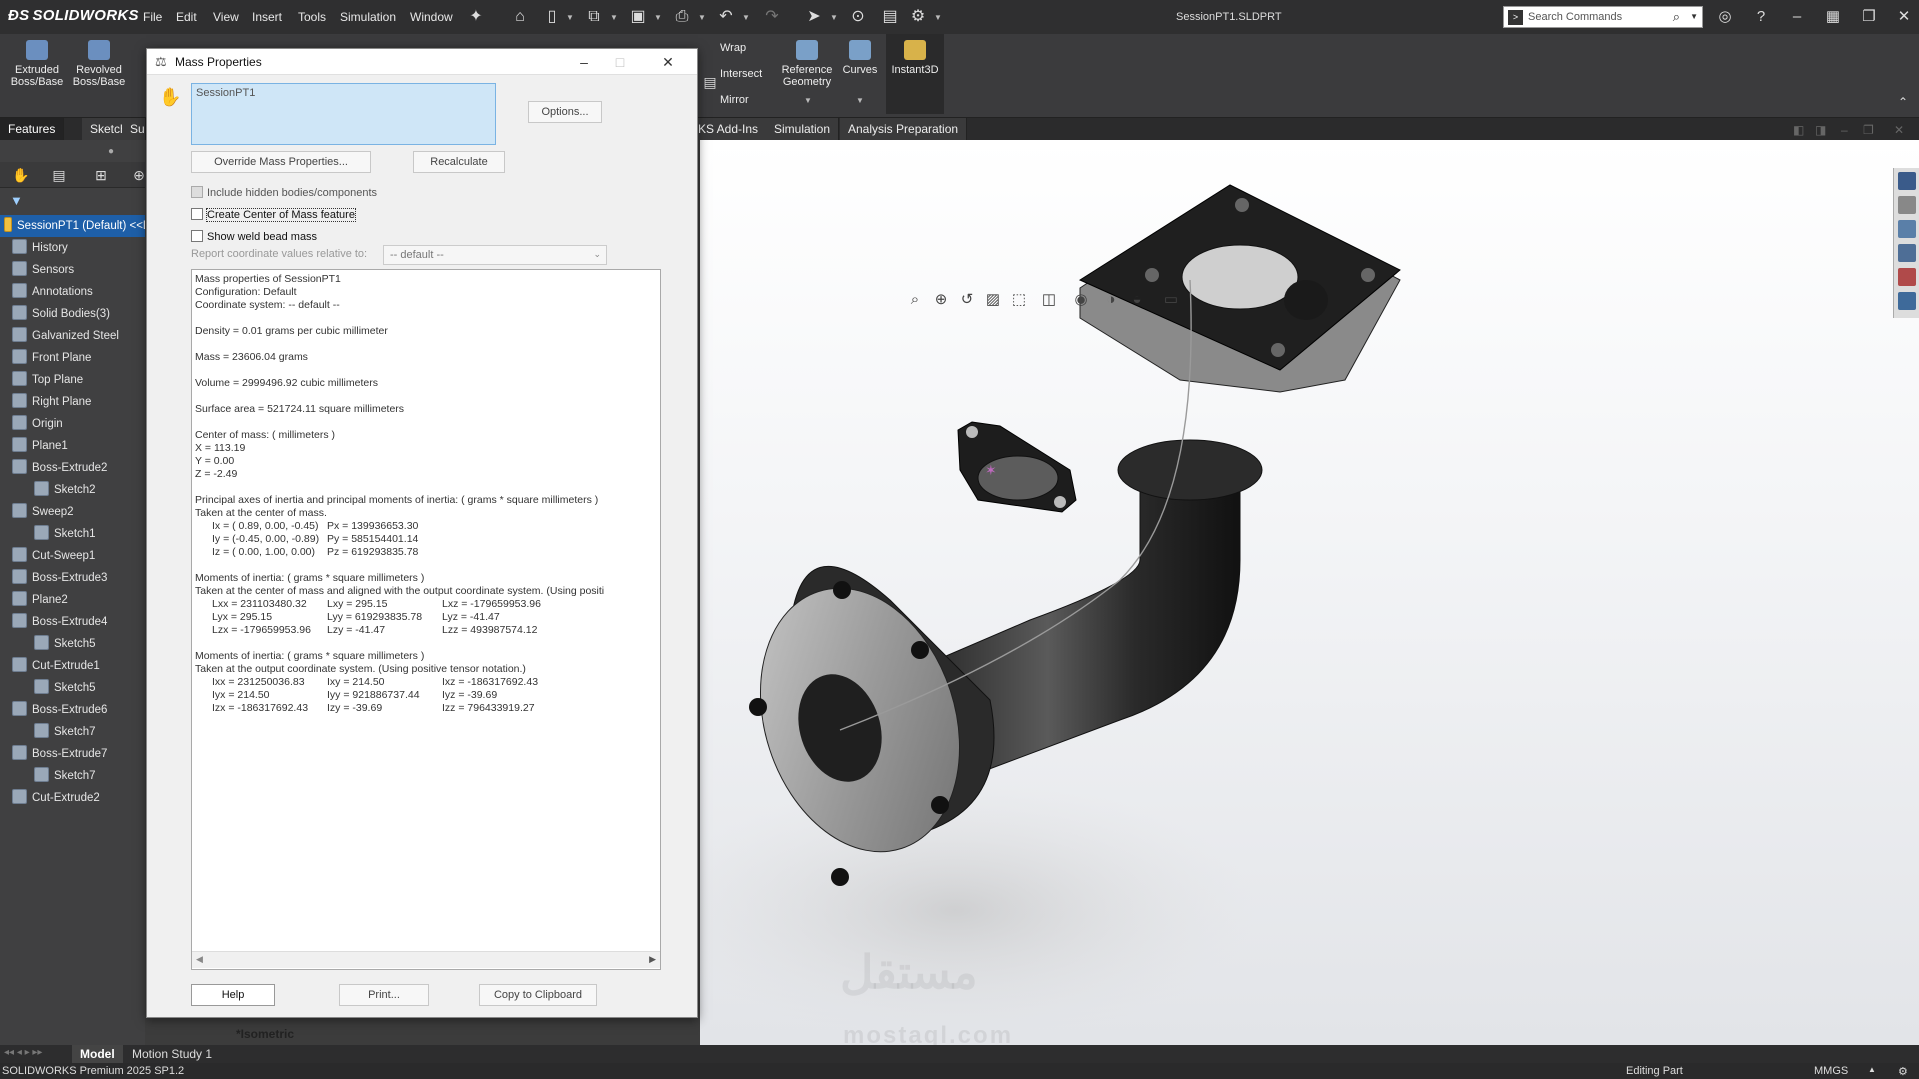  I want to click on units-selector: MMGS, so click(1831, 1071).